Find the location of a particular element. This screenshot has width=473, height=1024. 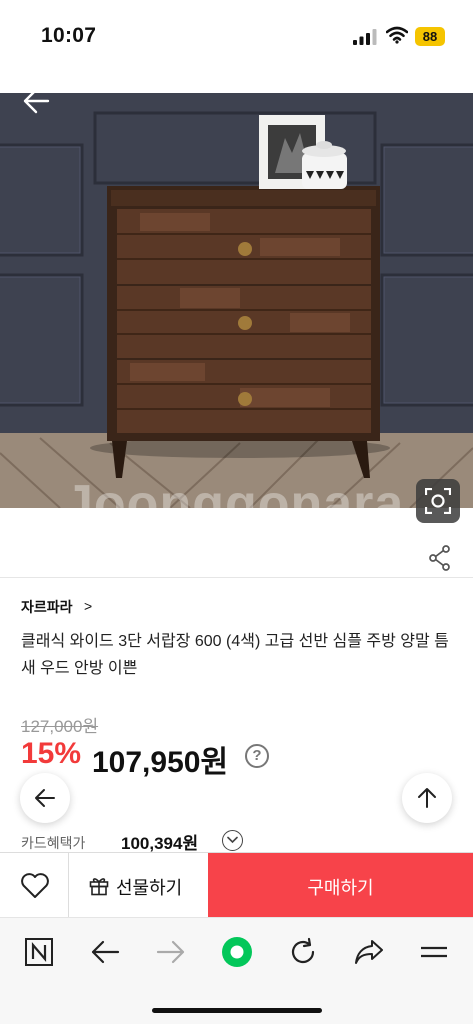

green-dot-icon is located at coordinates (237, 952).